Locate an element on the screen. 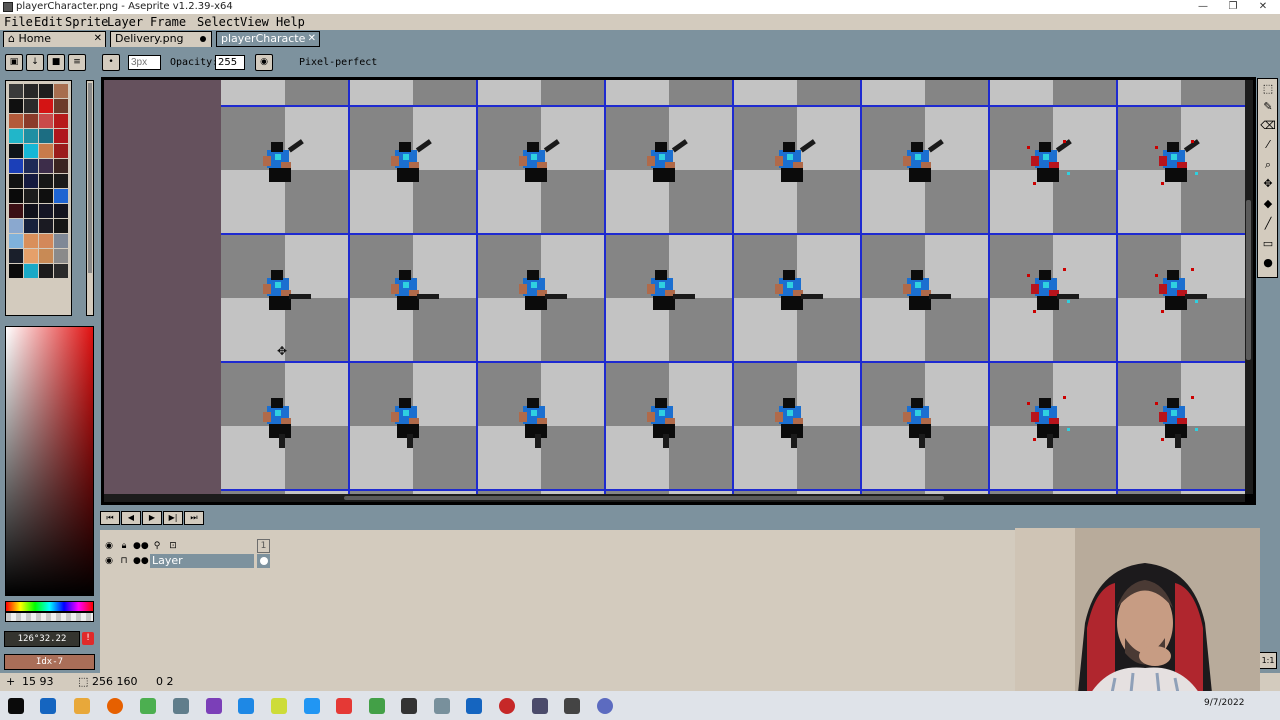 Image resolution: width=1280 pixels, height=720 pixels. line-icon: ╱ is located at coordinates (1268, 224).